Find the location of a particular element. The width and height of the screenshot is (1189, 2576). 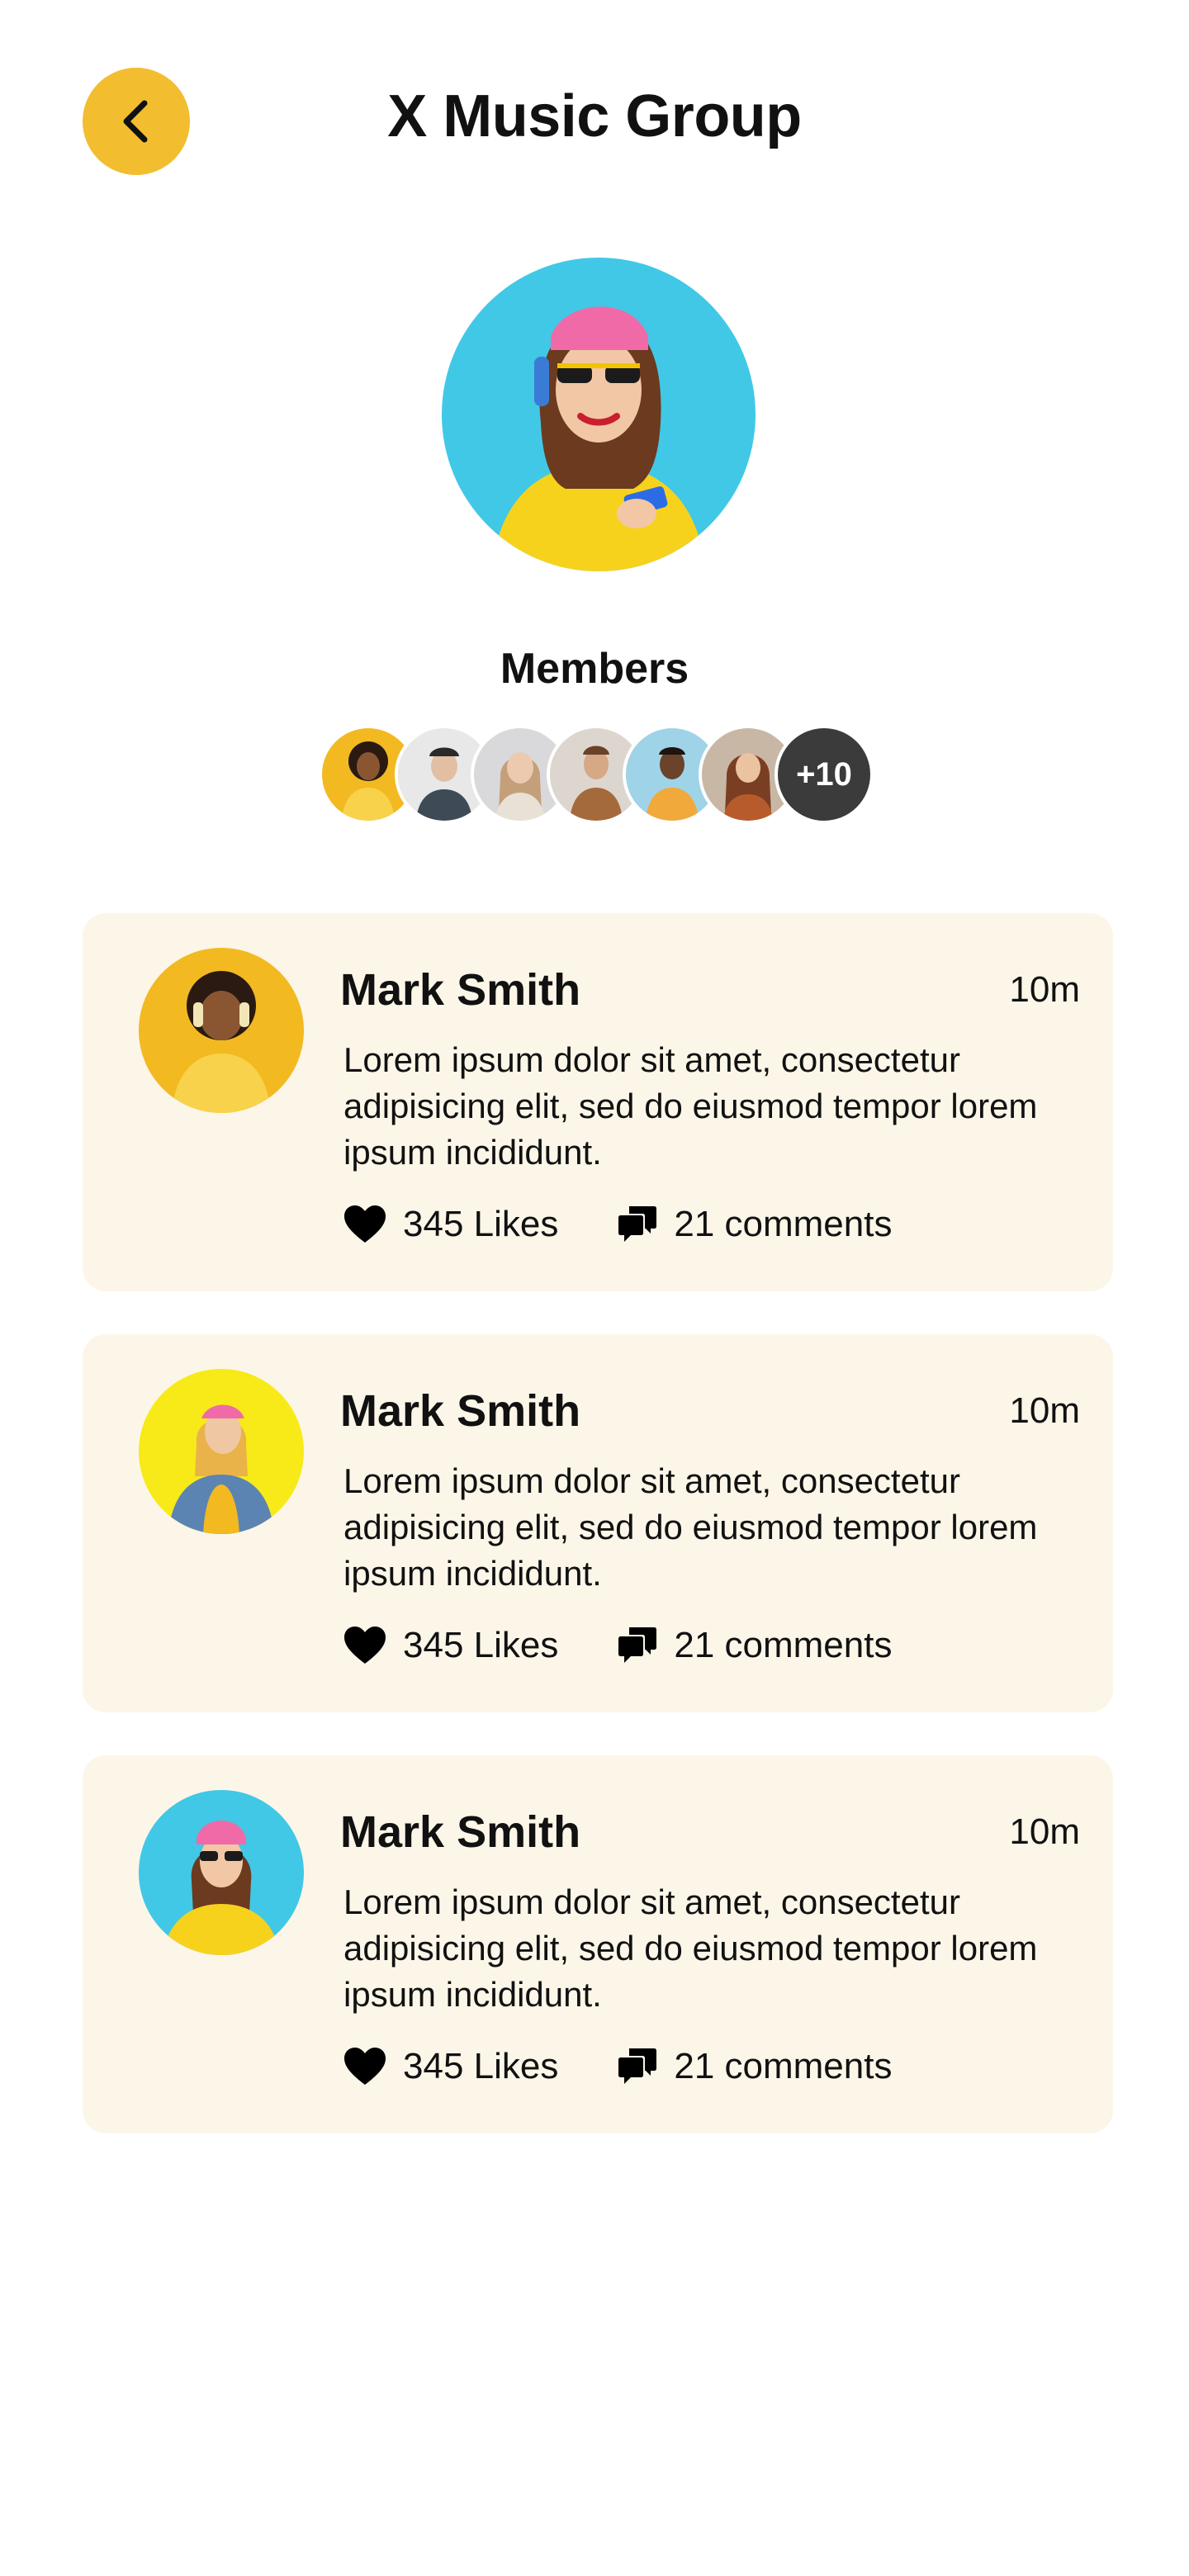

header: X Music Group is located at coordinates (594, 124).